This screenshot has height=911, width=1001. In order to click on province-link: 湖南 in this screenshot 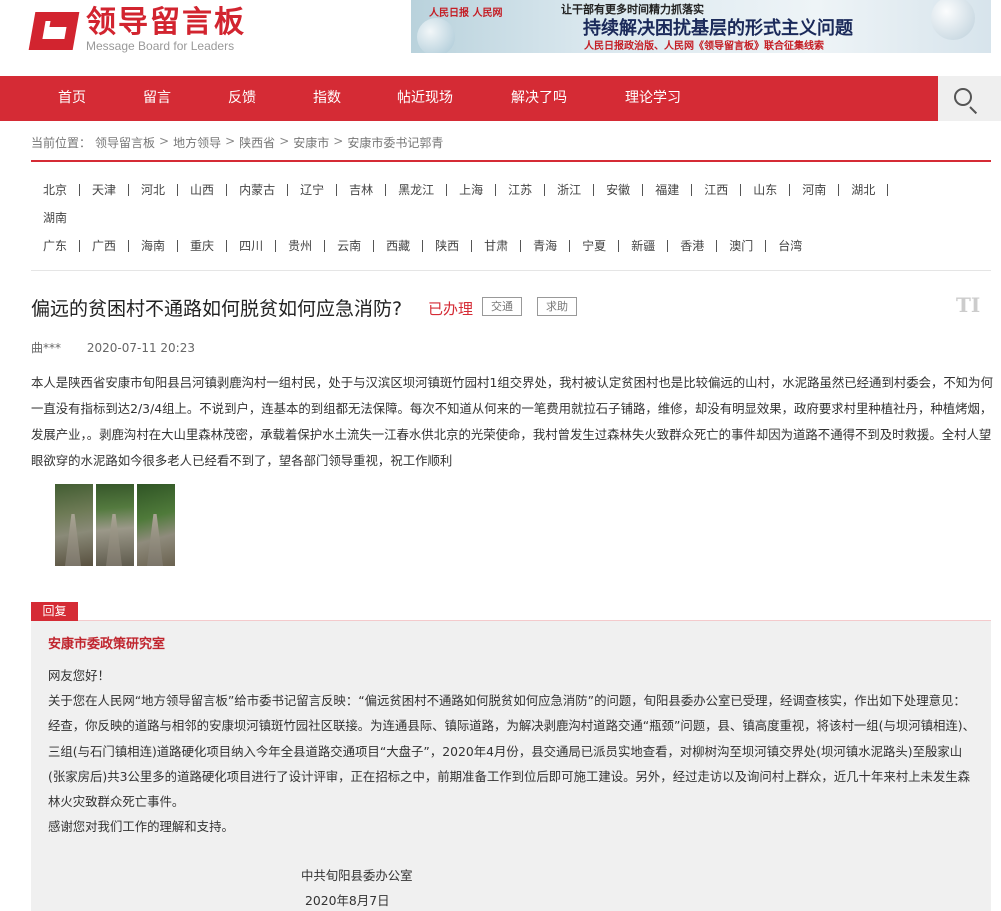, I will do `click(55, 217)`.